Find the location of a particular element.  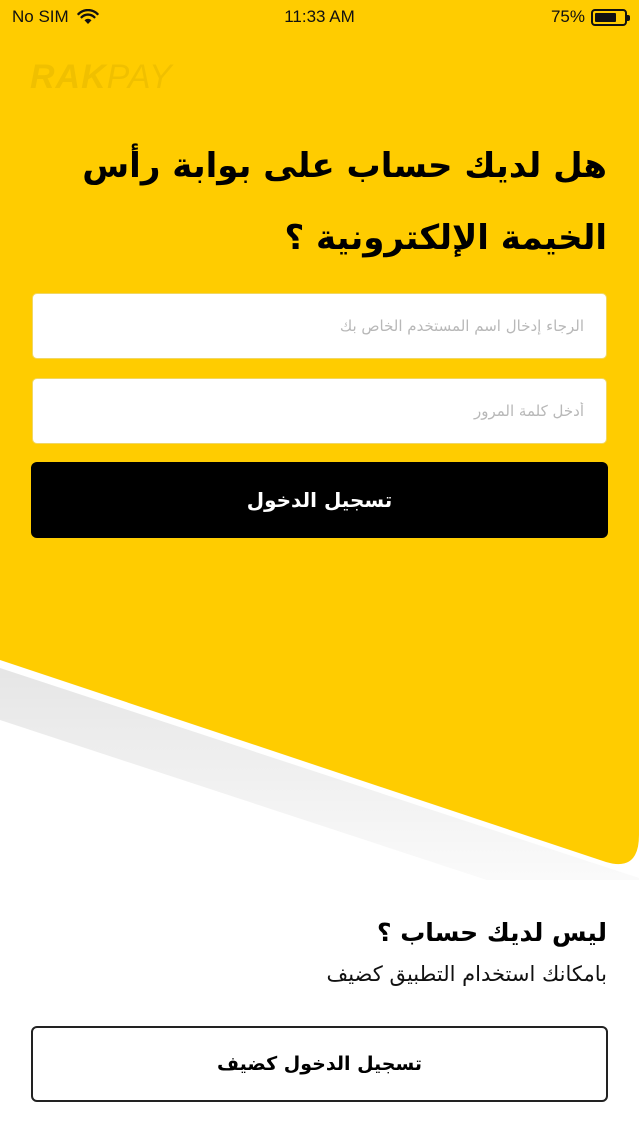

battery-icon is located at coordinates (610, 17).